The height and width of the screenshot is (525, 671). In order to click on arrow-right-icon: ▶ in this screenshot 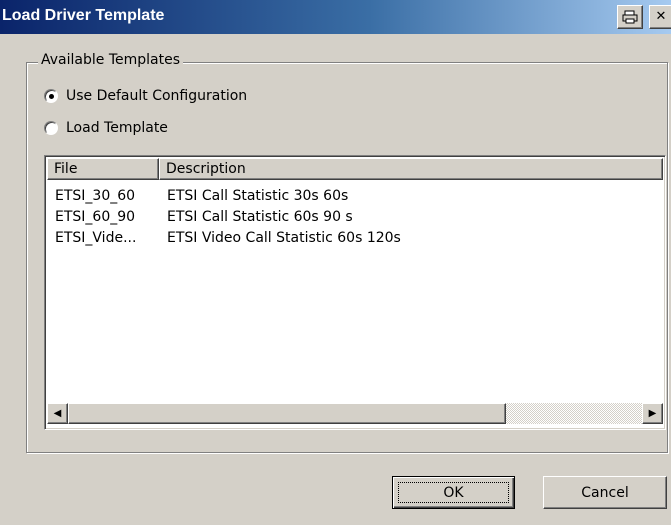, I will do `click(652, 413)`.